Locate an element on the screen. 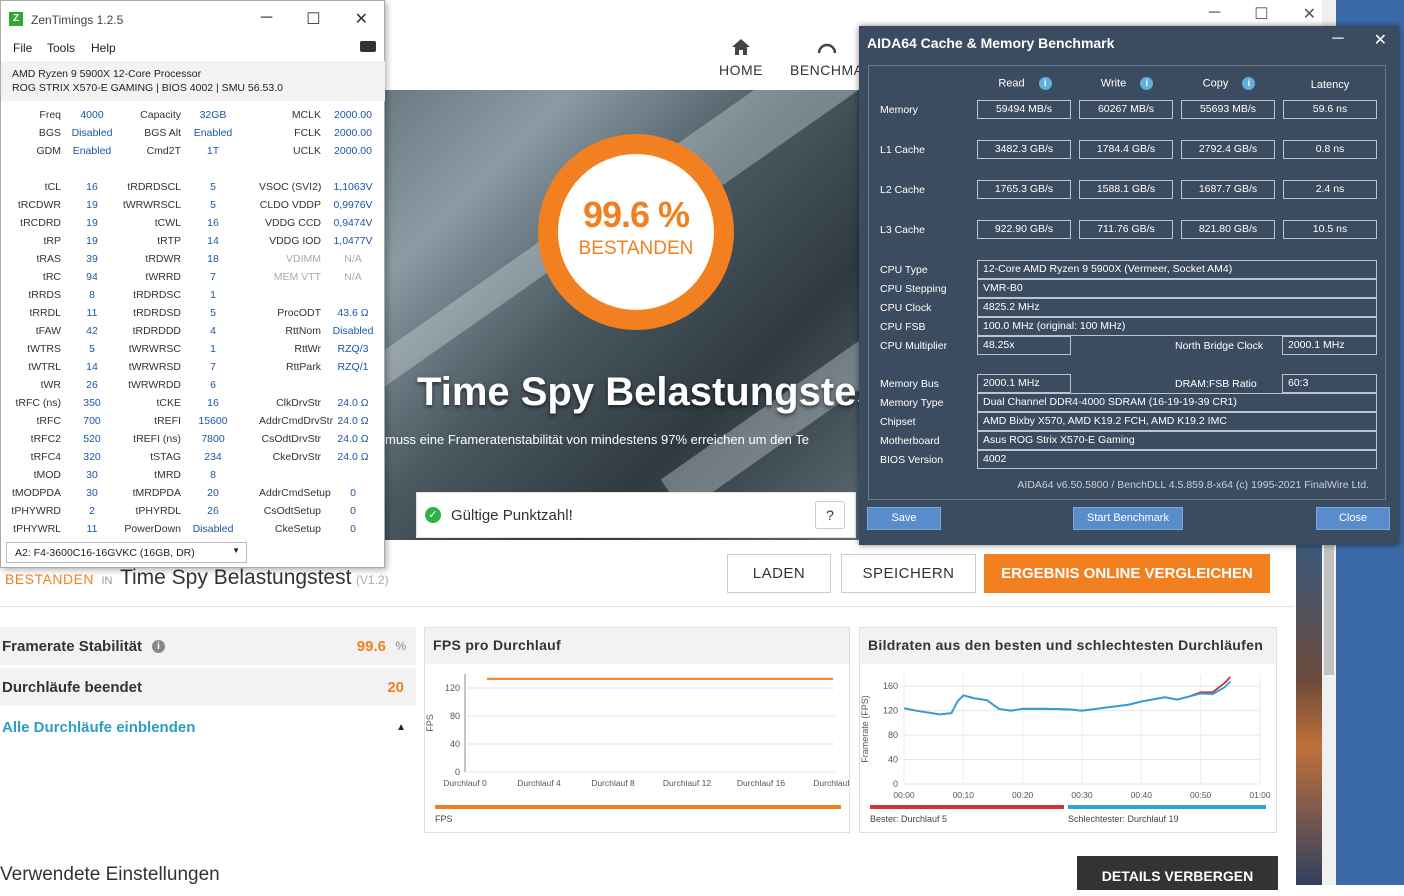 The width and height of the screenshot is (1404, 896). aida-window-controls: ─ ✕ is located at coordinates (1359, 40).